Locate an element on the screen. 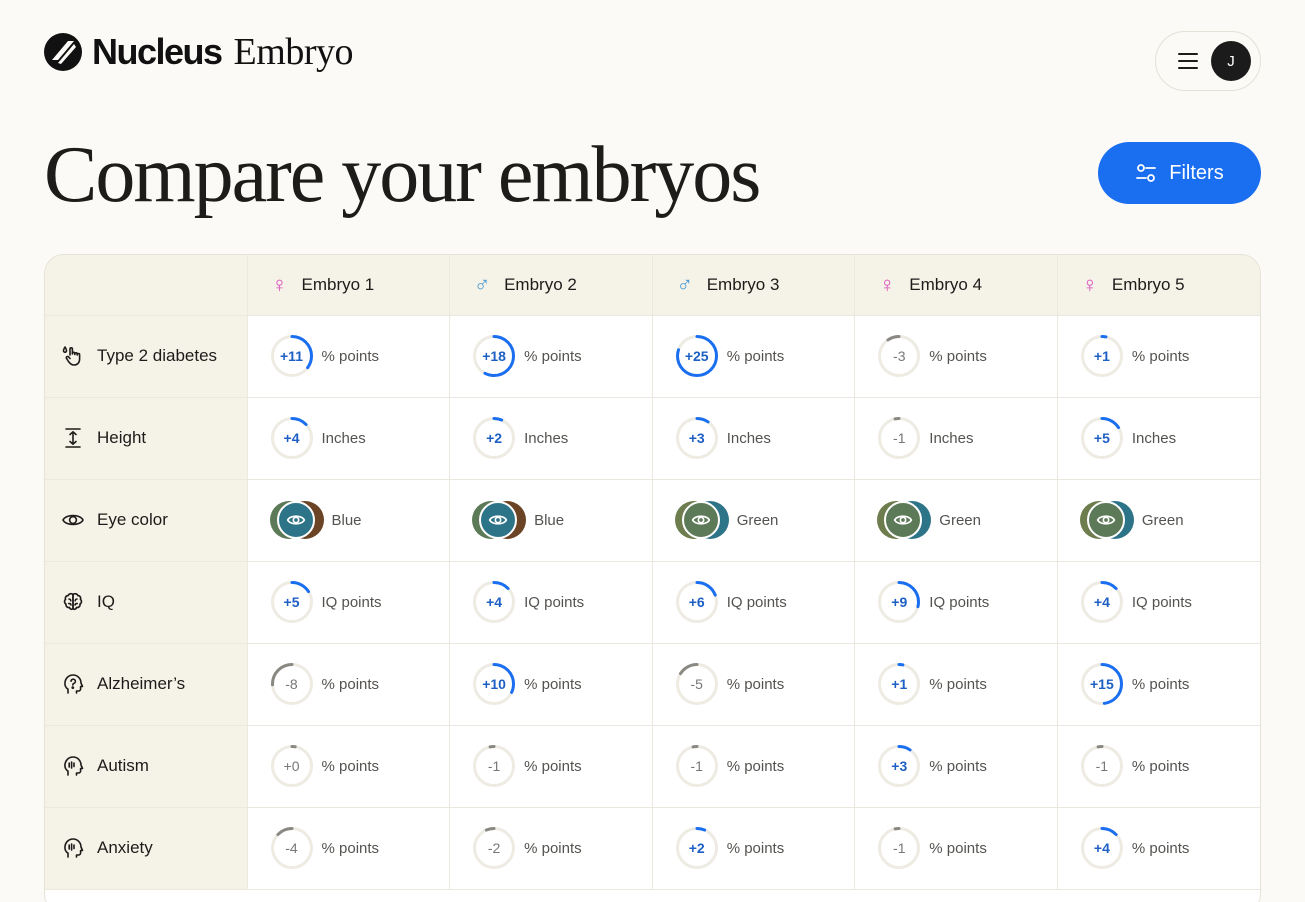  embryo-header-1: ♀ Embryo 1 is located at coordinates (349, 285).